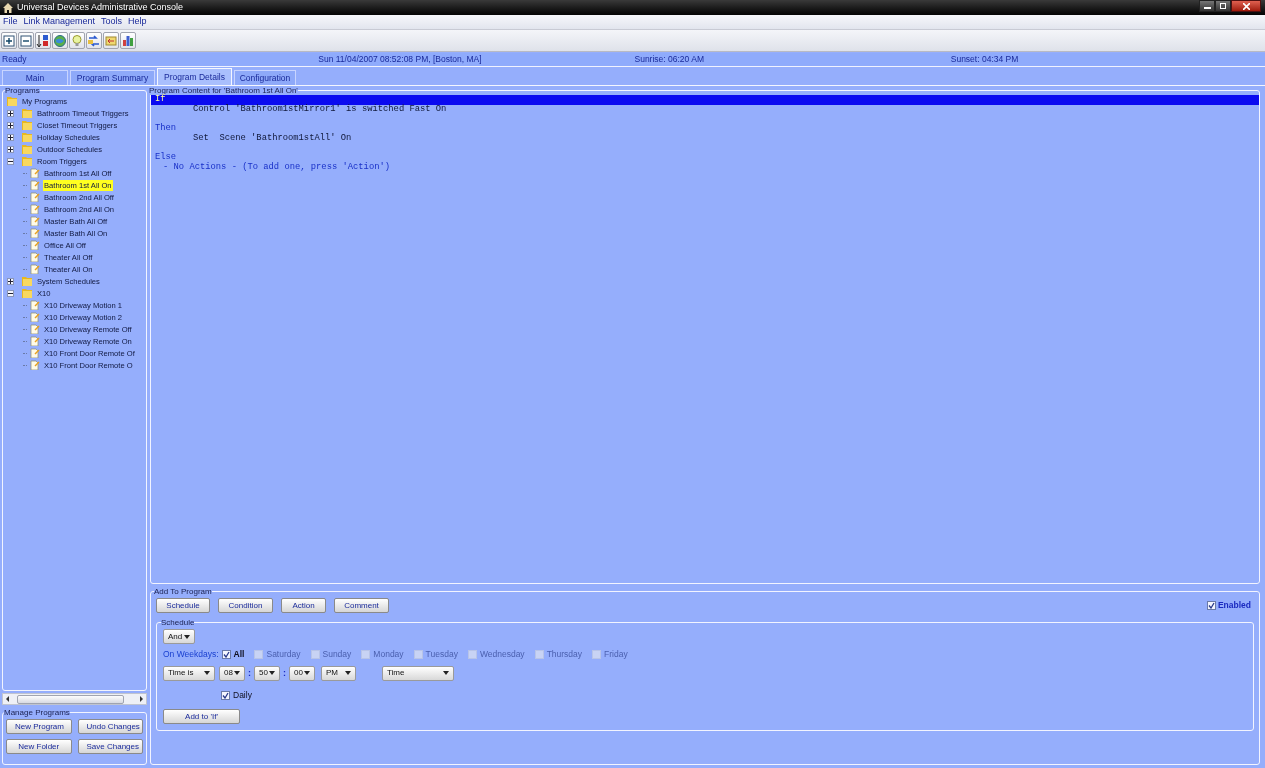 This screenshot has height=768, width=1265. What do you see at coordinates (1207, 6) in the screenshot?
I see `minimize-button` at bounding box center [1207, 6].